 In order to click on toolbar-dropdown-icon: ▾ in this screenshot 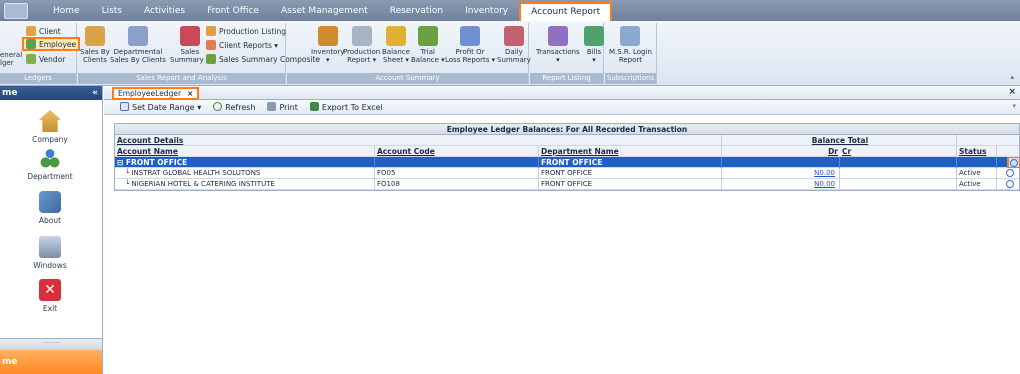, I will do `click(1014, 106)`.